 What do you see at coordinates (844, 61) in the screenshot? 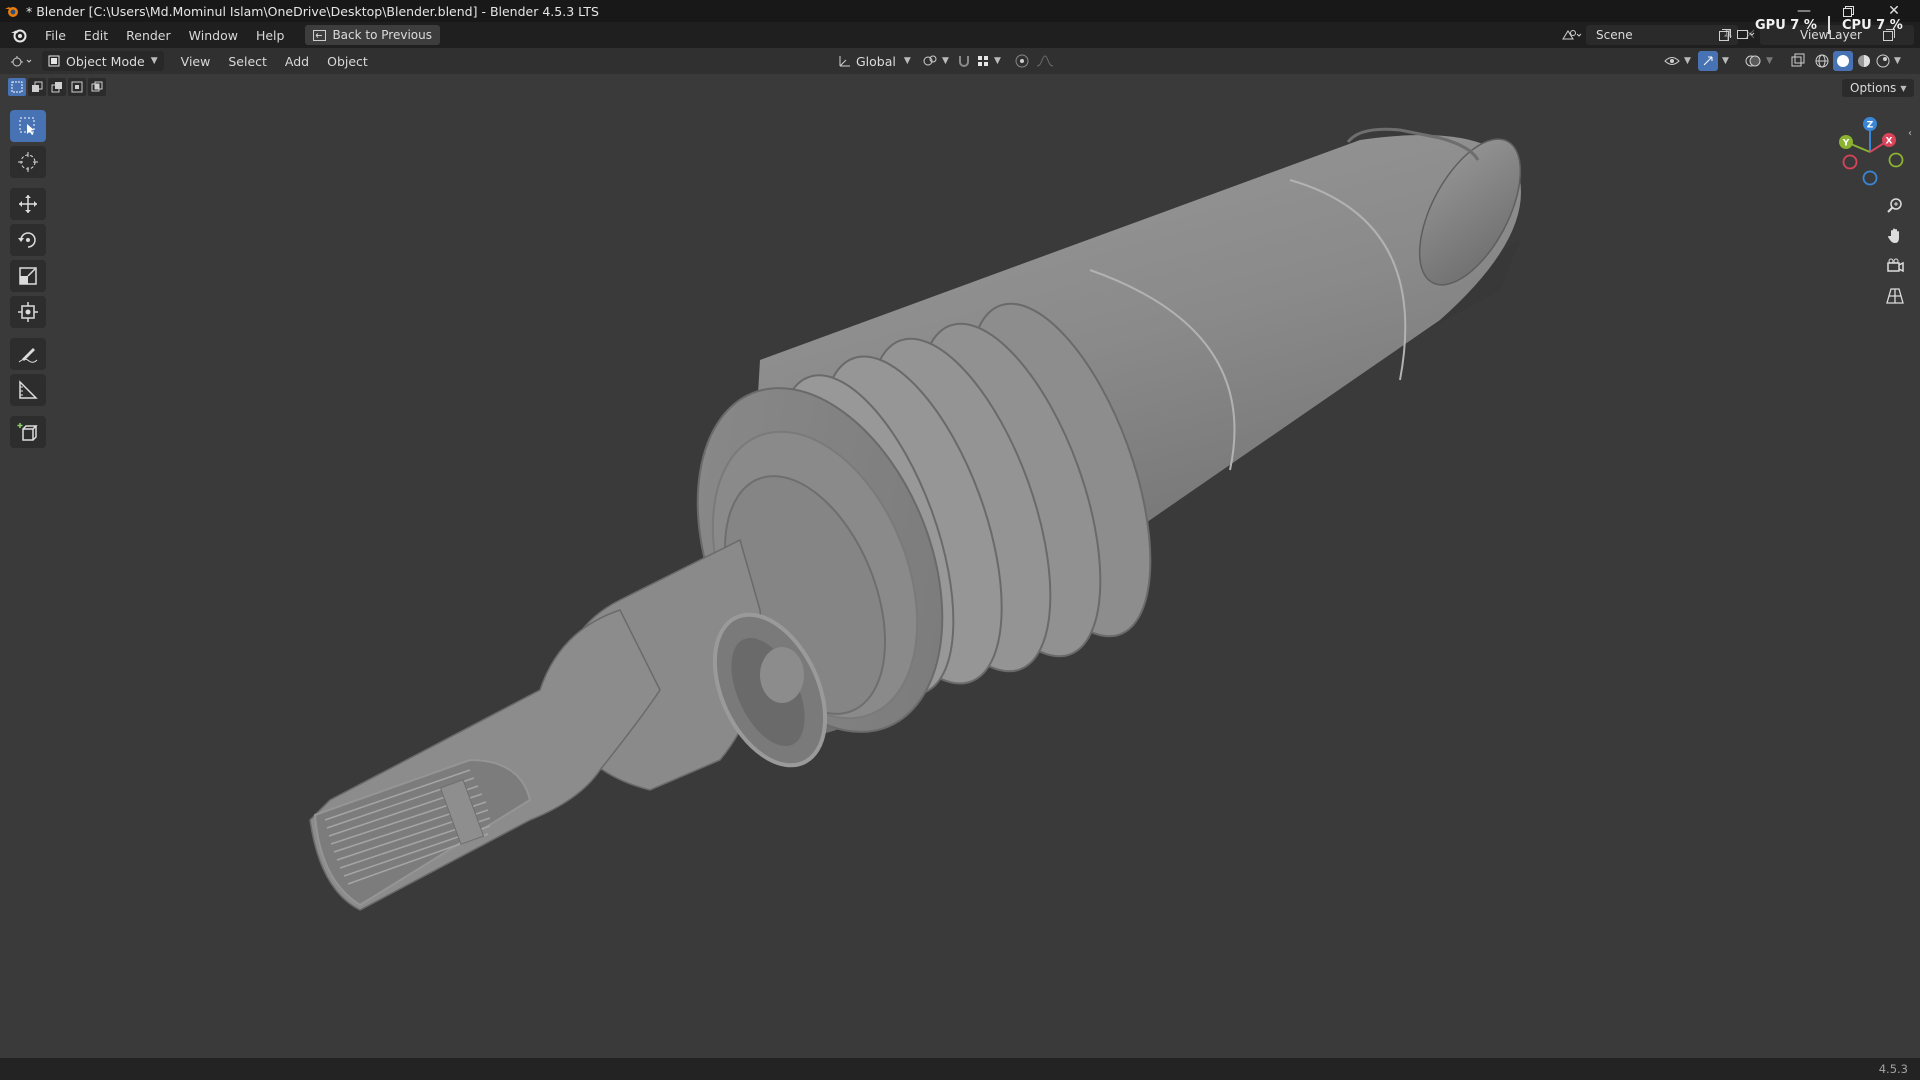
I see `orientation-axes-icon` at bounding box center [844, 61].